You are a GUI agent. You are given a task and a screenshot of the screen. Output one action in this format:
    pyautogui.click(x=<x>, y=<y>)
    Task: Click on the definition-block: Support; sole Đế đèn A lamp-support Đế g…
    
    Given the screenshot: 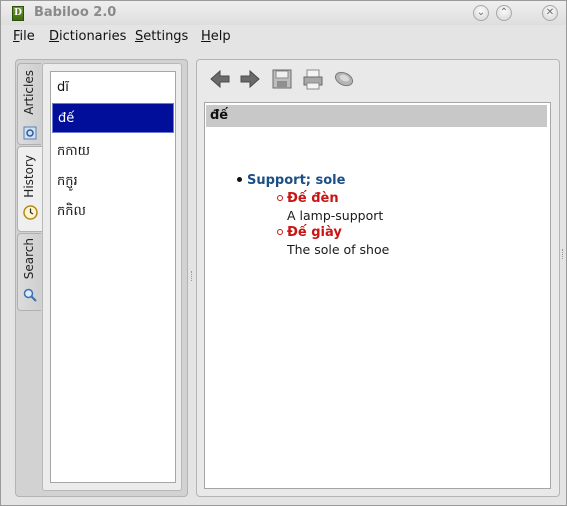 What is the action you would take?
    pyautogui.click(x=313, y=215)
    